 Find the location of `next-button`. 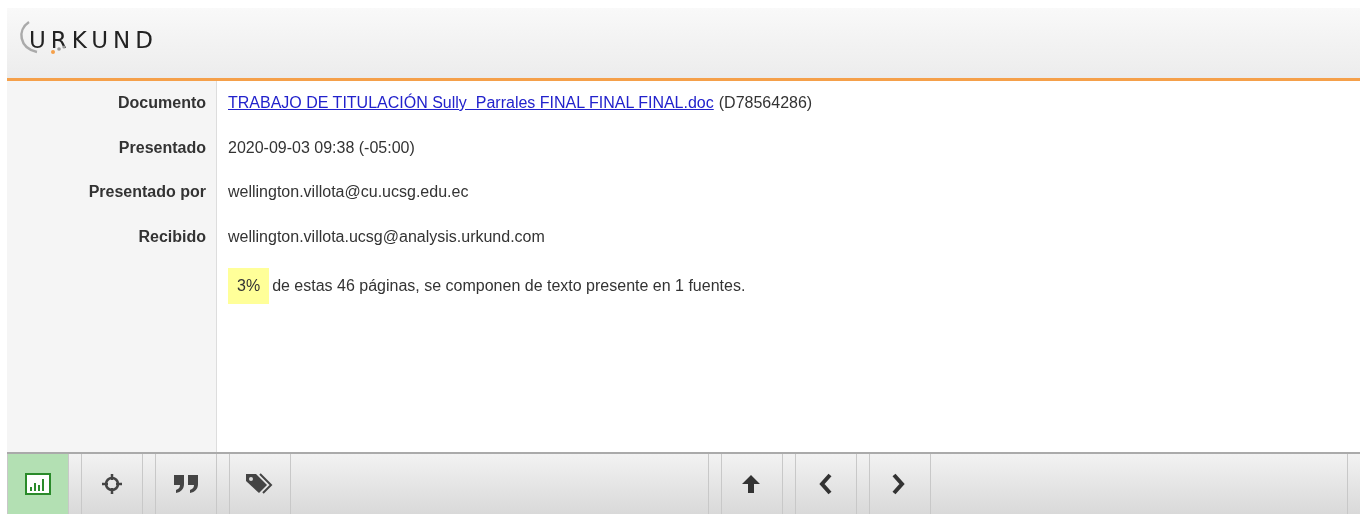

next-button is located at coordinates (899, 484).